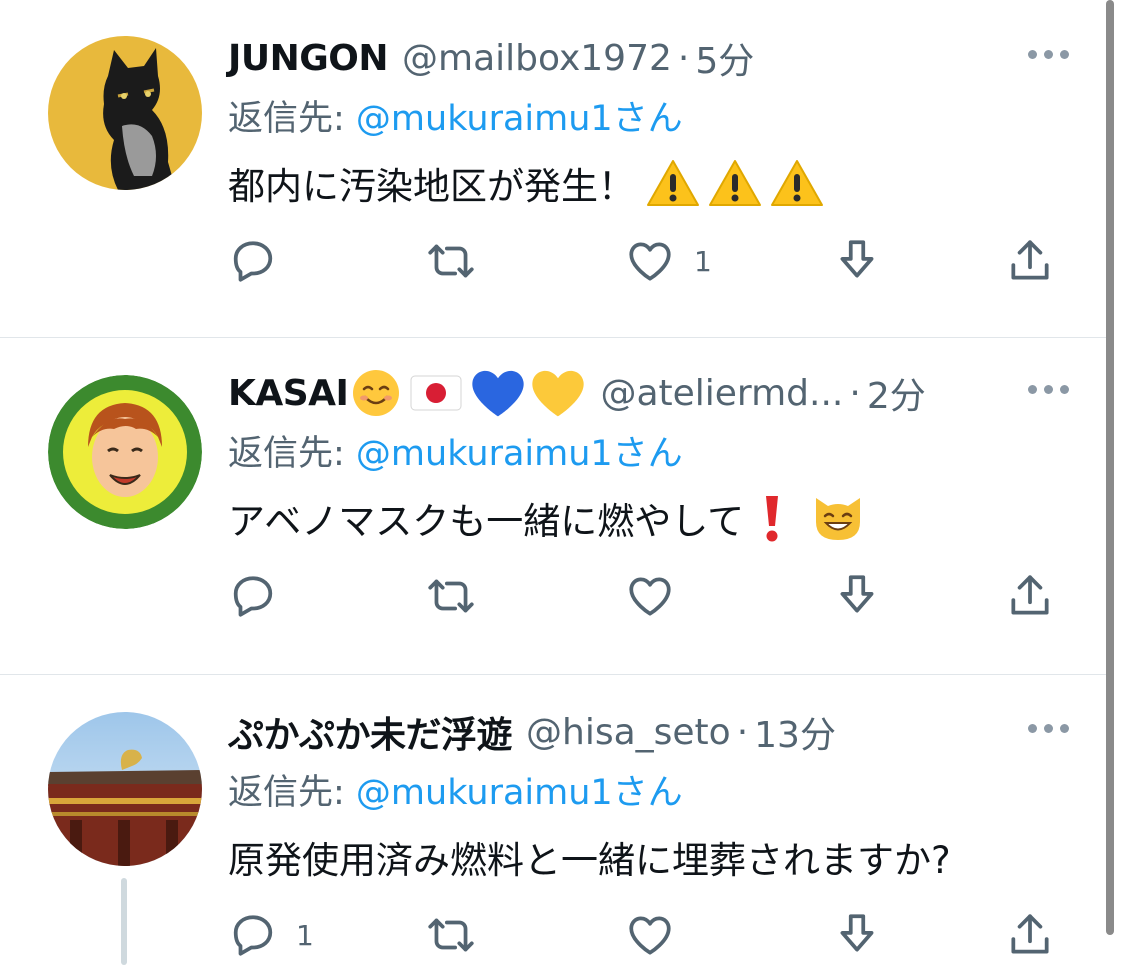  I want to click on reply-button: 1, so click(271, 935).